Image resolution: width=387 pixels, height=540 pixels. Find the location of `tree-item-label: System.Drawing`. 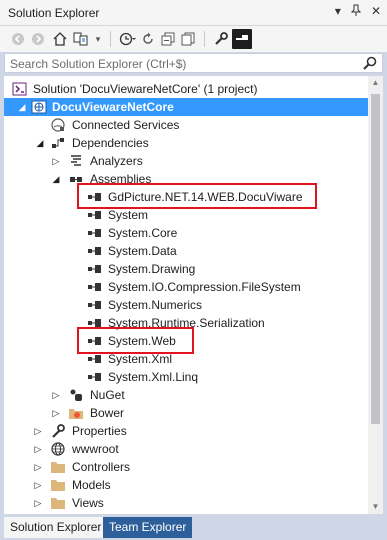

tree-item-label: System.Drawing is located at coordinates (152, 269).